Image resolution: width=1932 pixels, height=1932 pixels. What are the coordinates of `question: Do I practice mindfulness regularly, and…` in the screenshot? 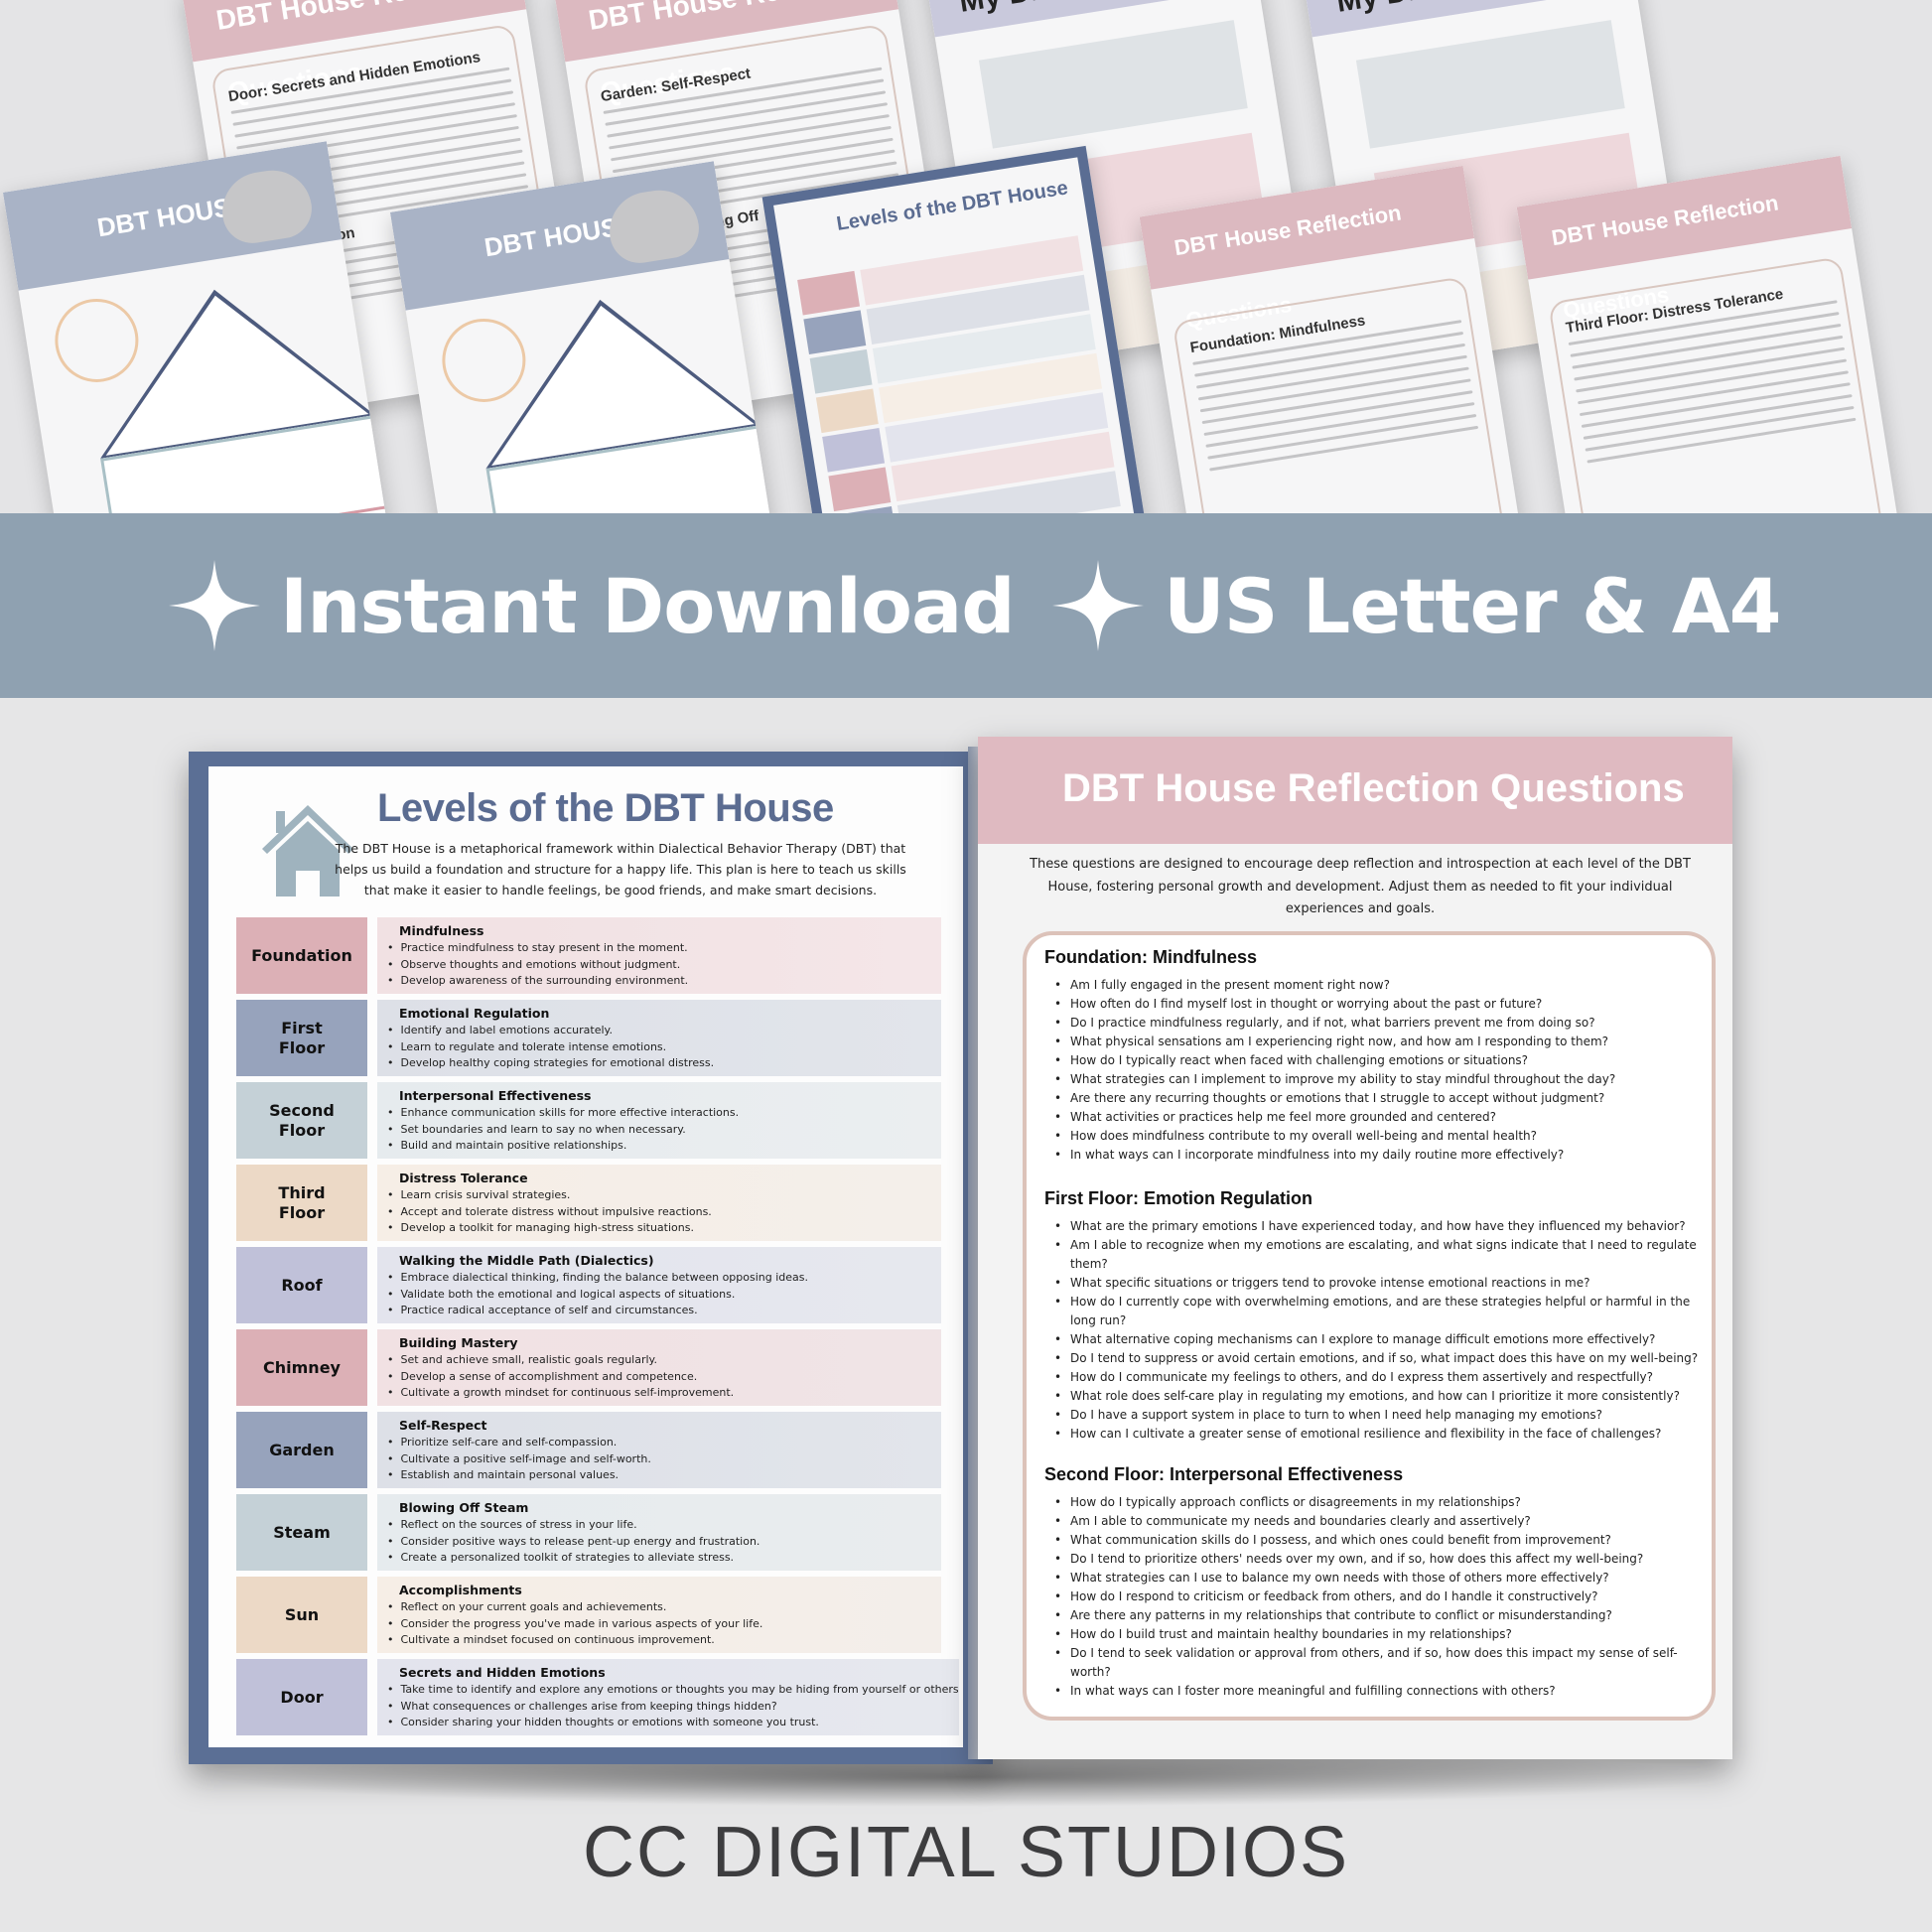 It's located at (1382, 1024).